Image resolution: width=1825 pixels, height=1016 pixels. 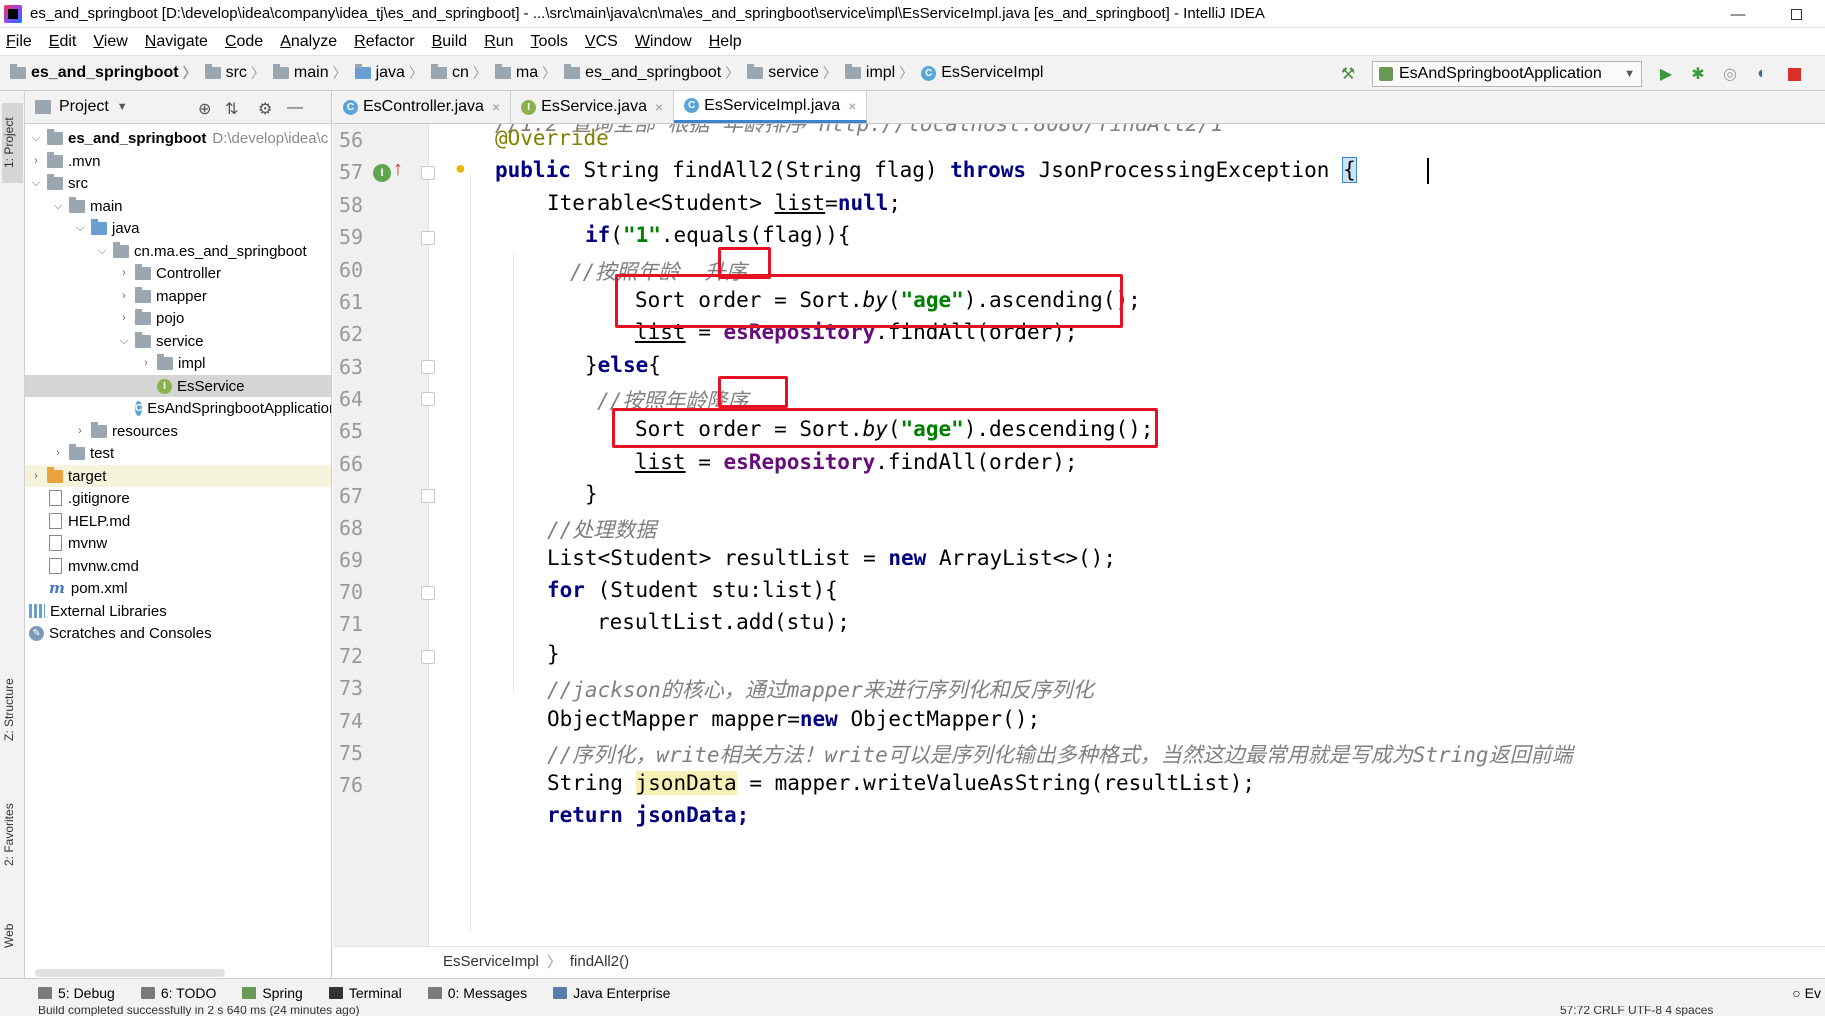 What do you see at coordinates (593, 107) in the screenshot?
I see `tab-esservice: I EsService.java ×` at bounding box center [593, 107].